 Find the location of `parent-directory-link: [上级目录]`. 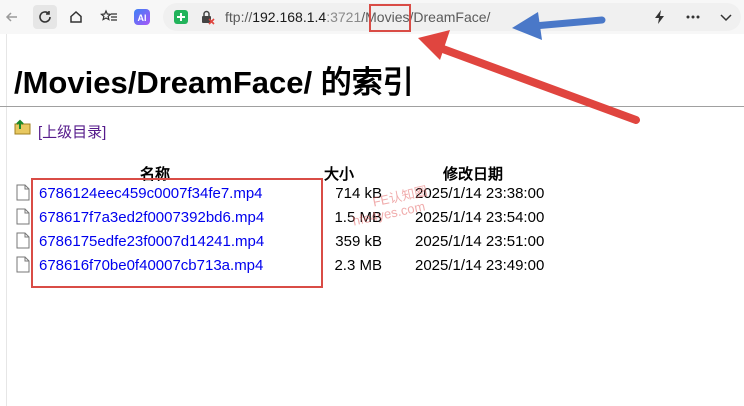

parent-directory-link: [上级目录] is located at coordinates (72, 131).